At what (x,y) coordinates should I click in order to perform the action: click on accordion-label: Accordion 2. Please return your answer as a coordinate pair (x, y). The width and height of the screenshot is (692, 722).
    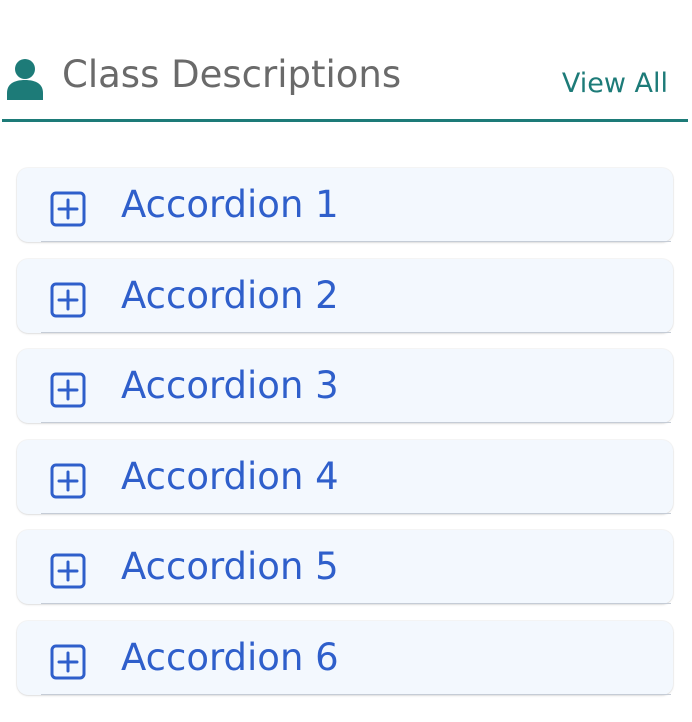
    Looking at the image, I should click on (230, 295).